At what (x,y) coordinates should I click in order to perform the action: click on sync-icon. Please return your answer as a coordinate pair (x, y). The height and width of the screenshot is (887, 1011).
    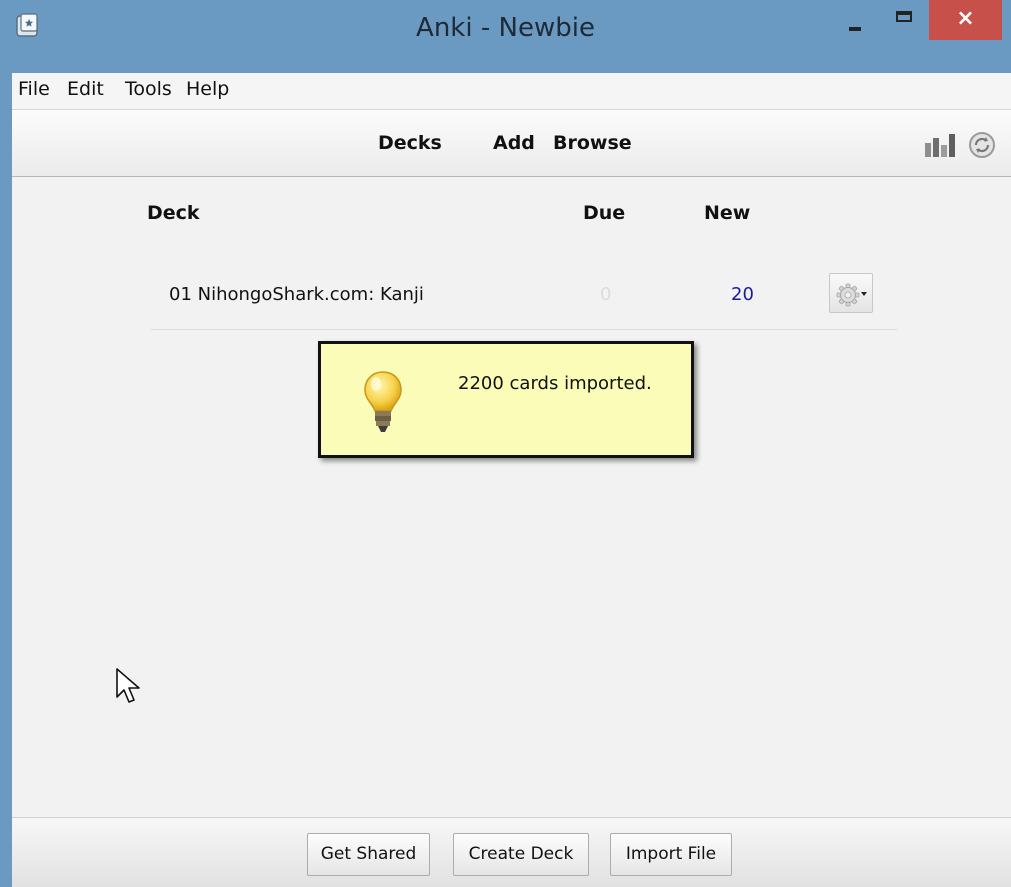
    Looking at the image, I should click on (982, 145).